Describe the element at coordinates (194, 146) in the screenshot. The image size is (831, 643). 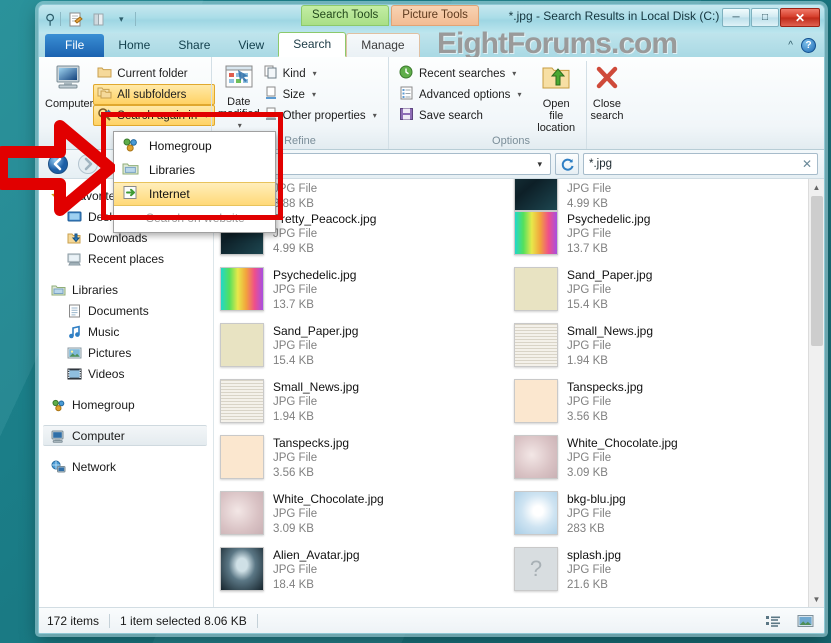
I see `menu-item-homegroup: Homegroup` at that location.